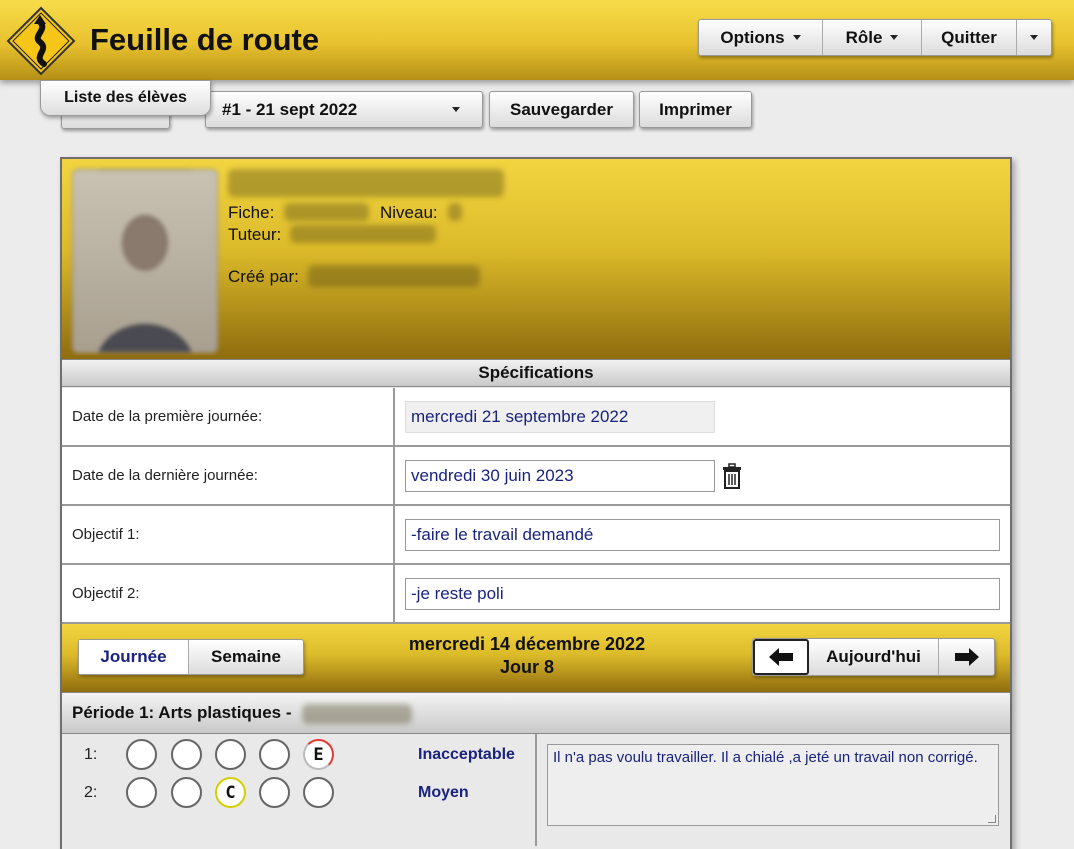 This screenshot has height=849, width=1074. What do you see at coordinates (527, 644) in the screenshot?
I see `current-date: mercredi 14 décembre 2022` at bounding box center [527, 644].